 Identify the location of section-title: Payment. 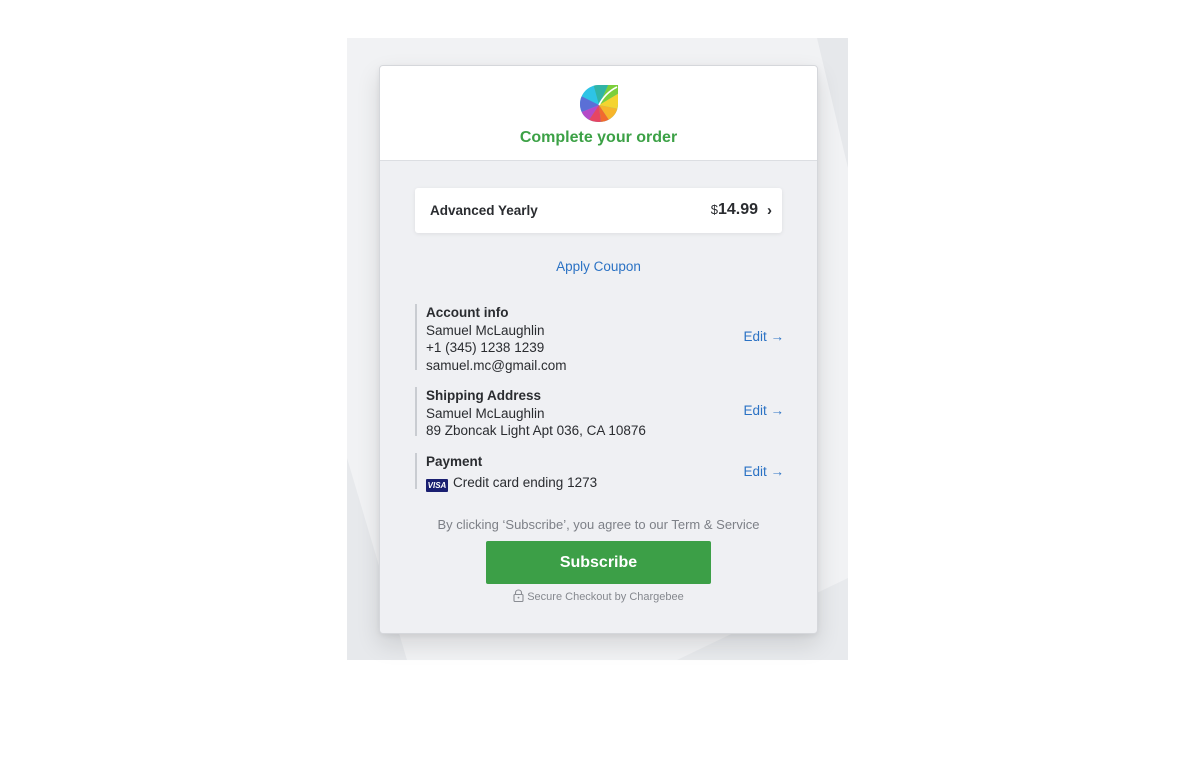
(454, 461).